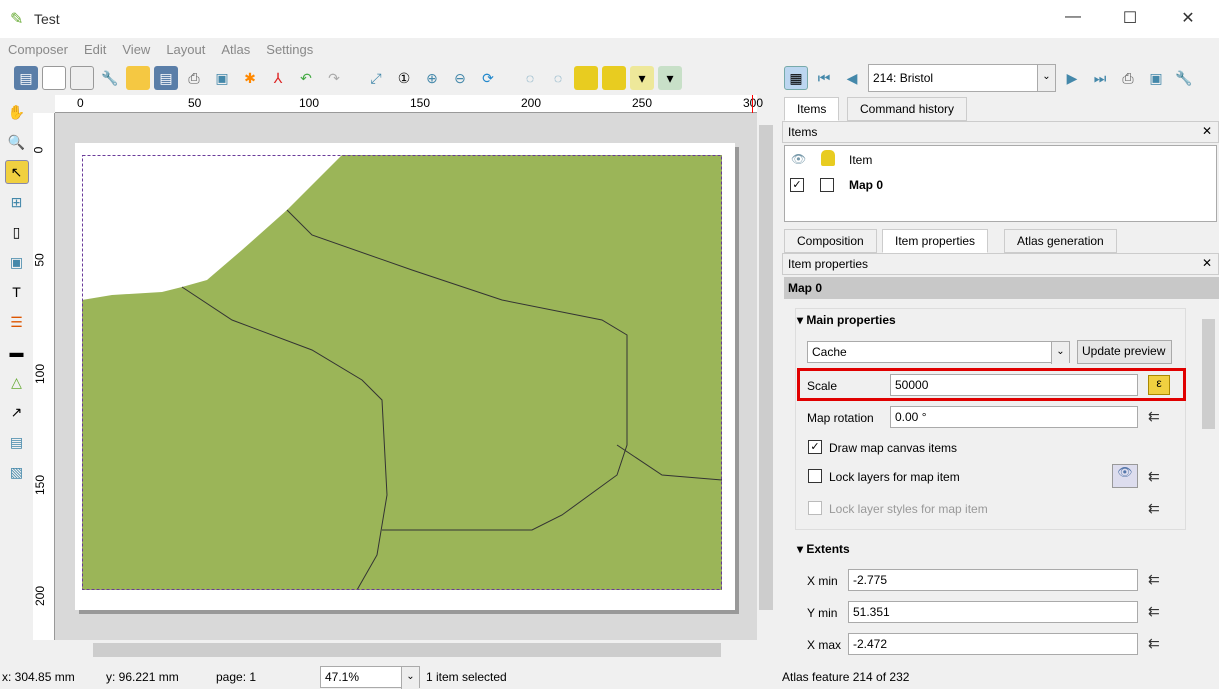 The width and height of the screenshot is (1219, 689). I want to click on add-html-icon: ▧, so click(17, 472).